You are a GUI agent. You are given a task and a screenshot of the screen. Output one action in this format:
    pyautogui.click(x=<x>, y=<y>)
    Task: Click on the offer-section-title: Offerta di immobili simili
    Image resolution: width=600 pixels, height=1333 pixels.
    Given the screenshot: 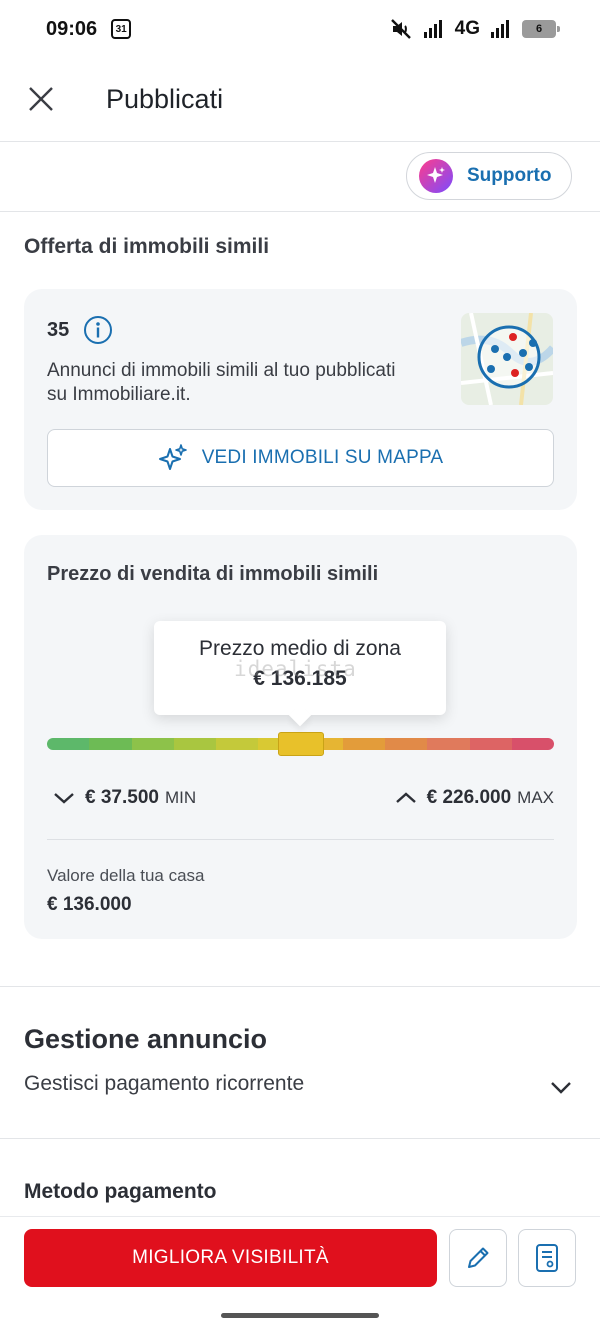 What is the action you would take?
    pyautogui.click(x=147, y=246)
    